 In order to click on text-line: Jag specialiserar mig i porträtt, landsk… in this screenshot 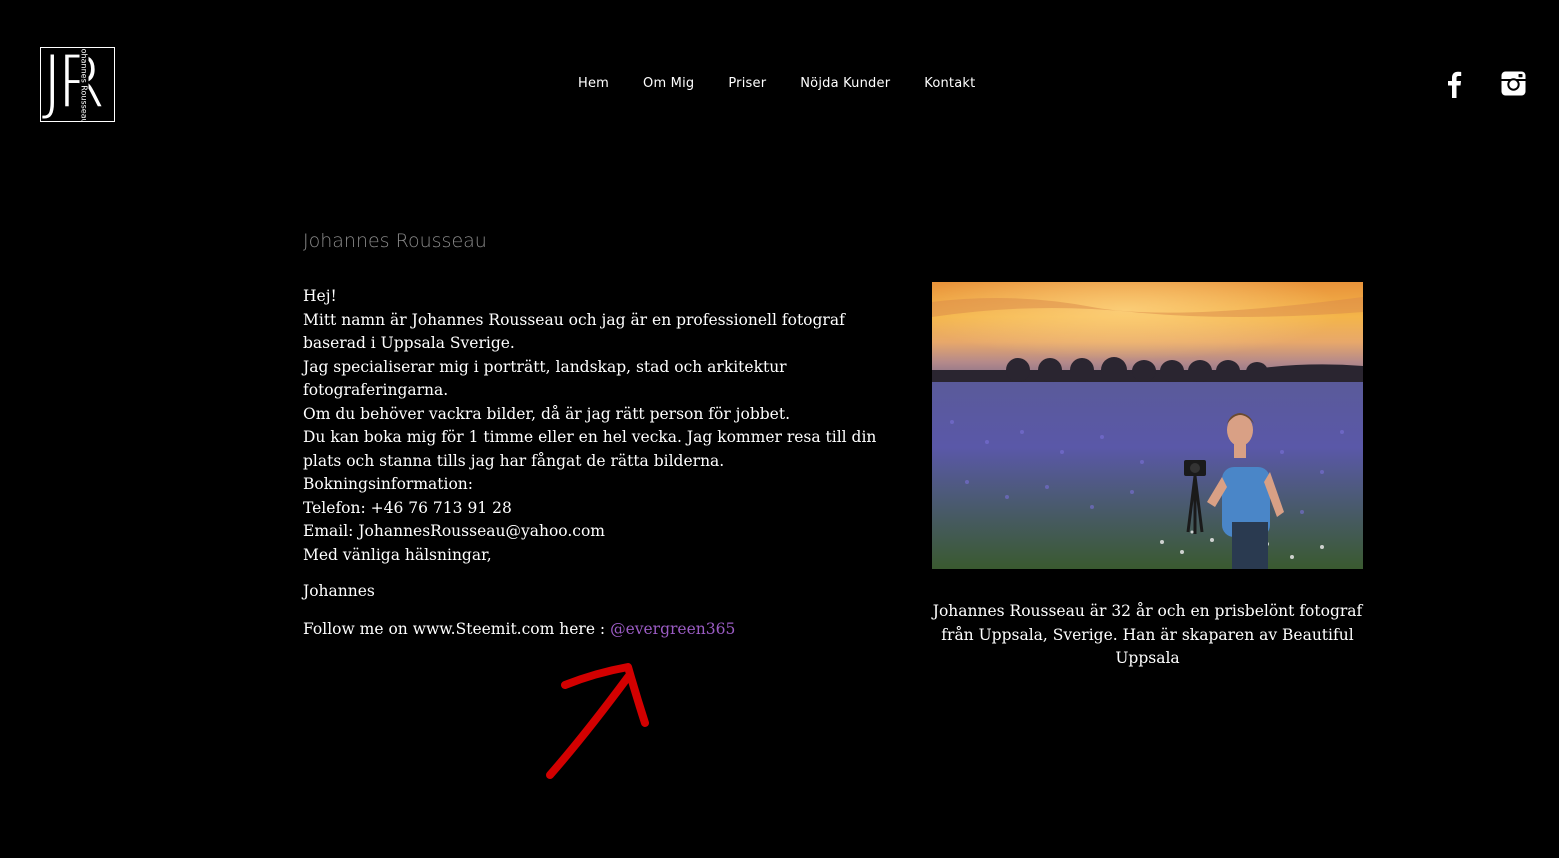, I will do `click(545, 378)`.